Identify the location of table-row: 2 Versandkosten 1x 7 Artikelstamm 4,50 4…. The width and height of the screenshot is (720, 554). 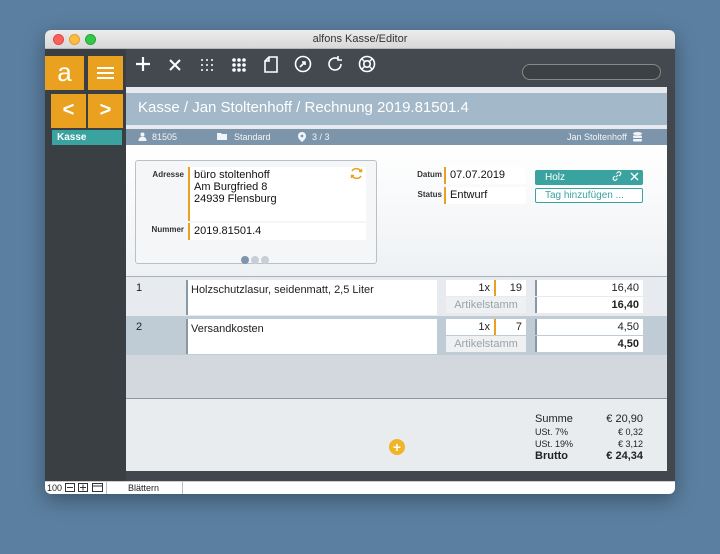
(396, 335).